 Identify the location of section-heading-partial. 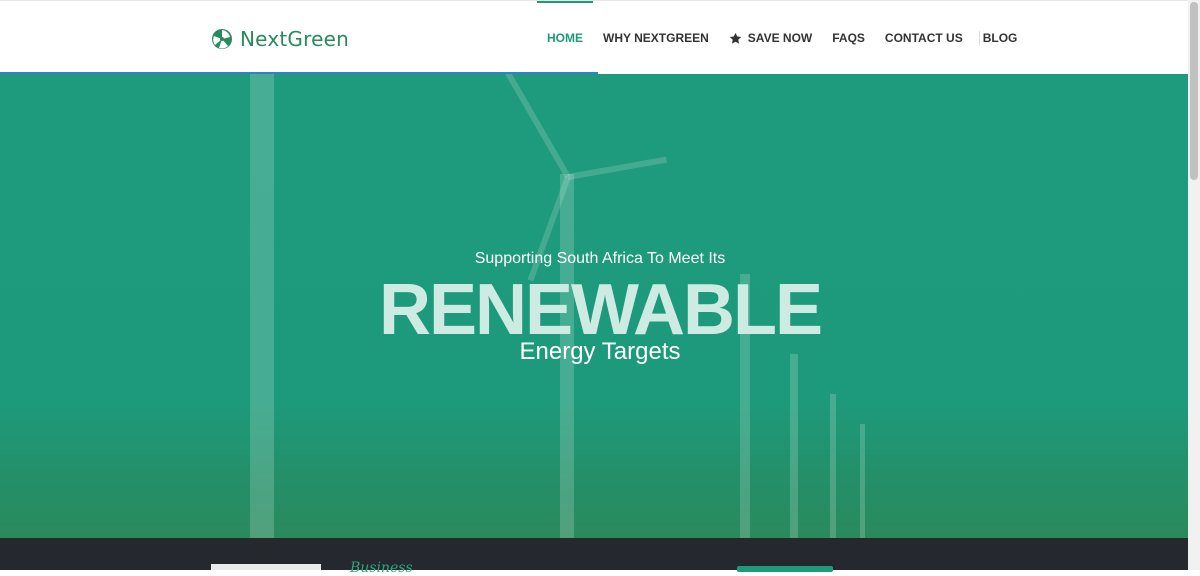
(266, 568).